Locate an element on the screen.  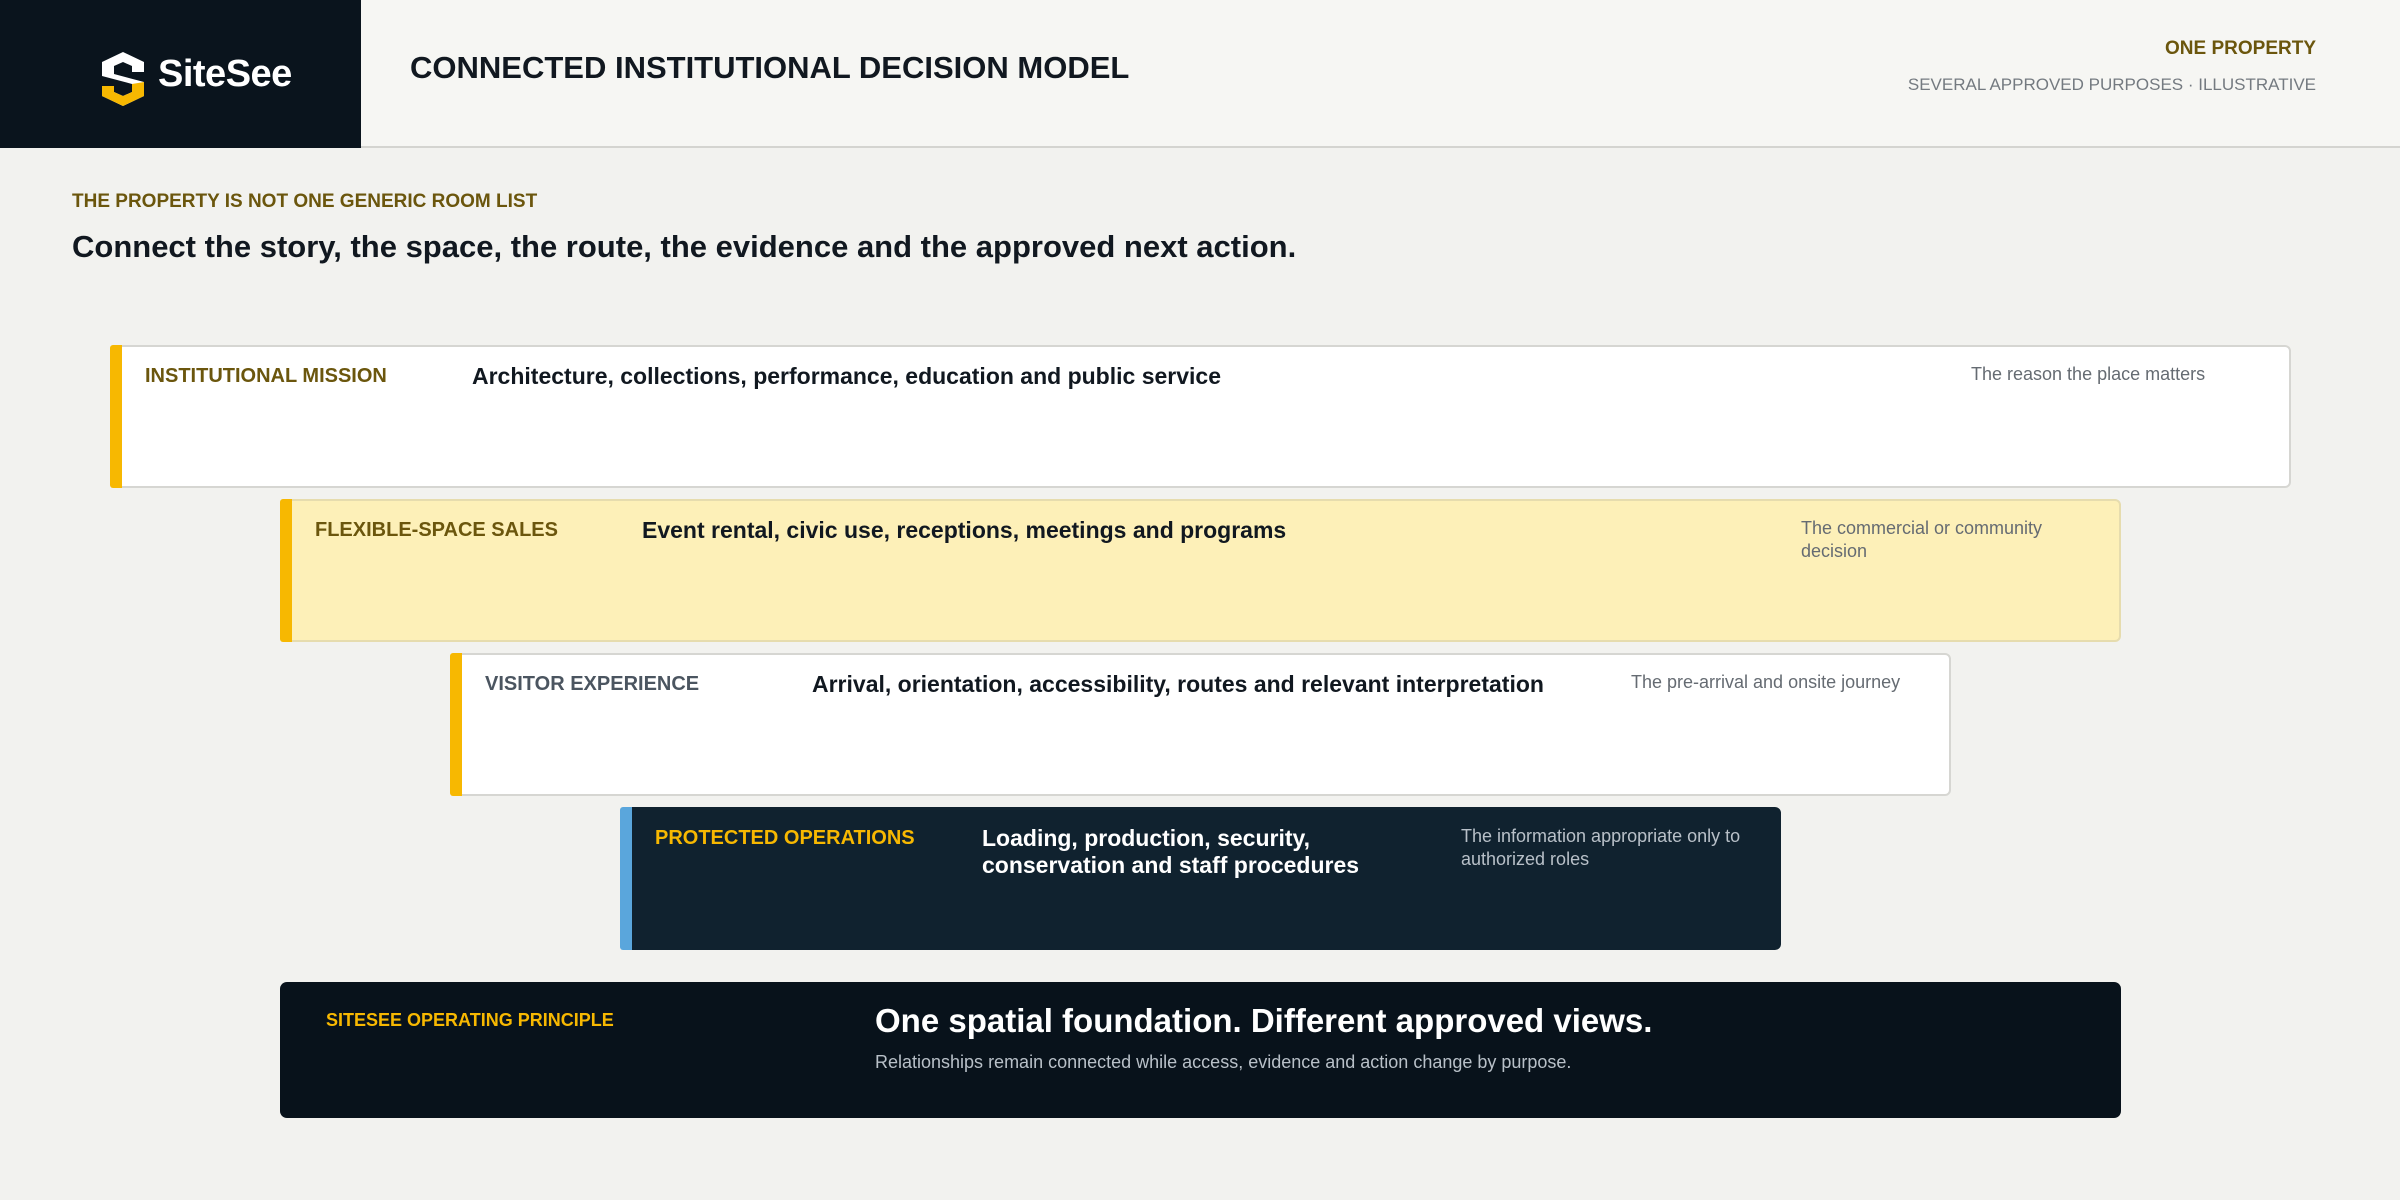
layer-note: The commercial or community decision is located at coordinates (1922, 539).